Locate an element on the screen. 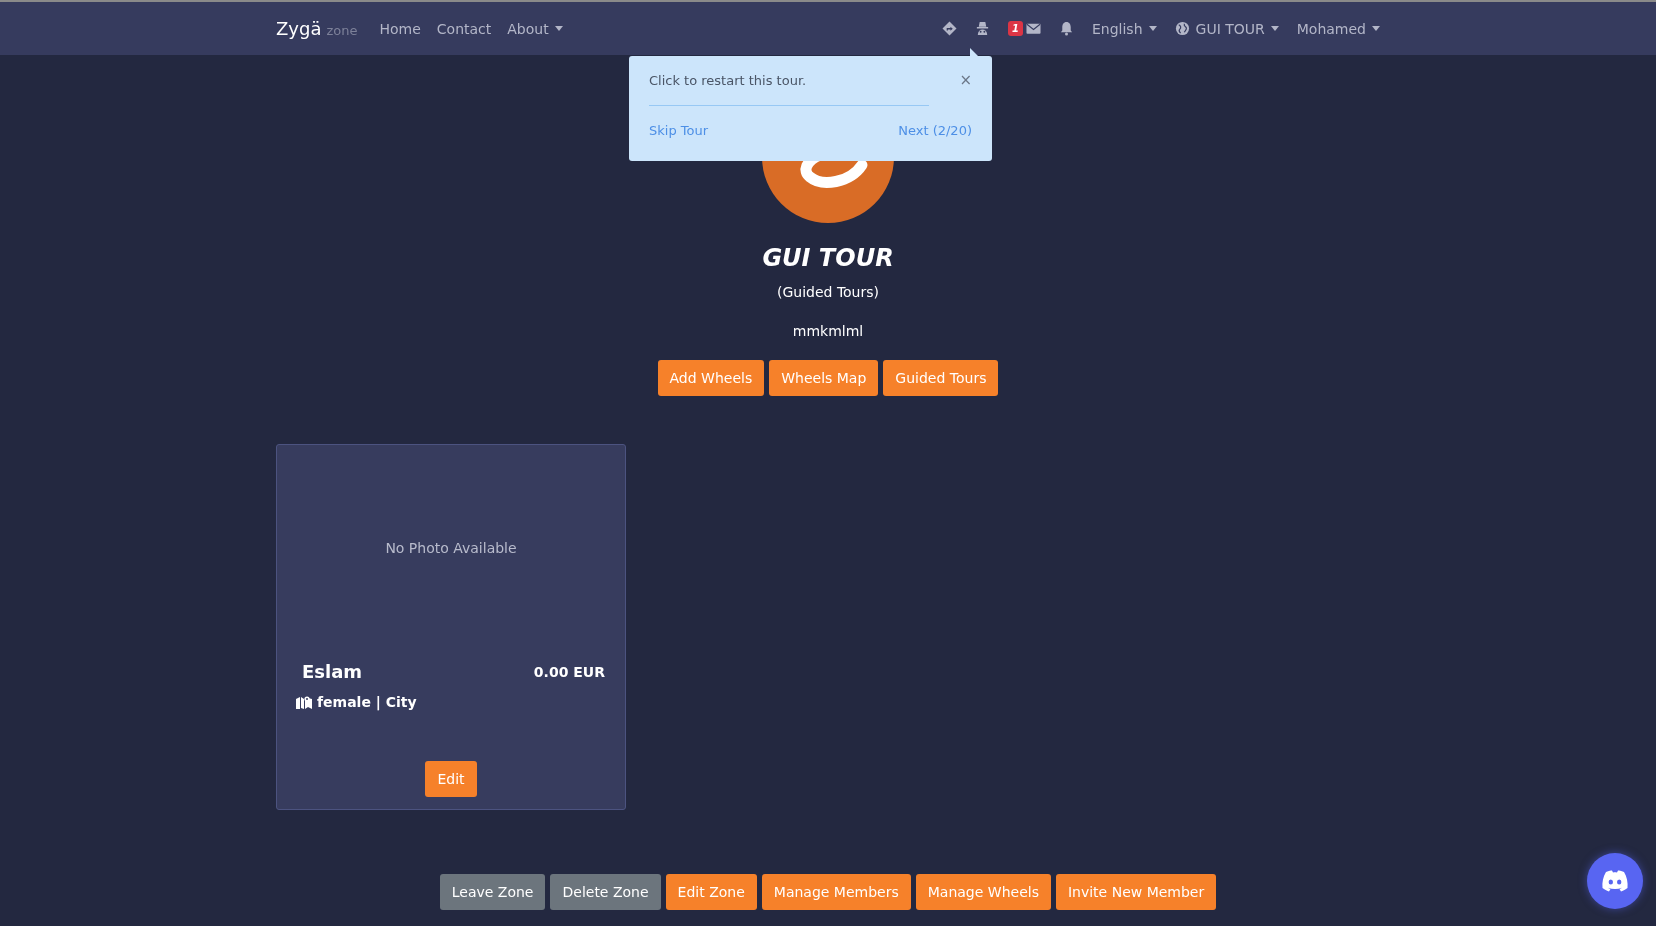  action-button: Invite New Member is located at coordinates (1136, 892).